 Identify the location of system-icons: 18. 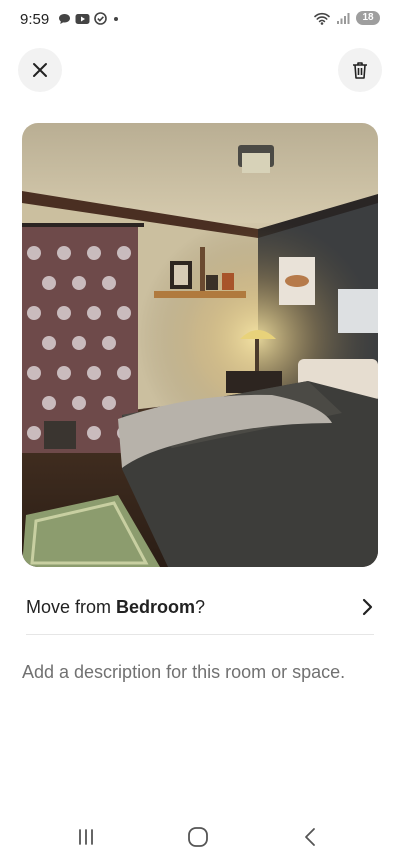
(347, 18).